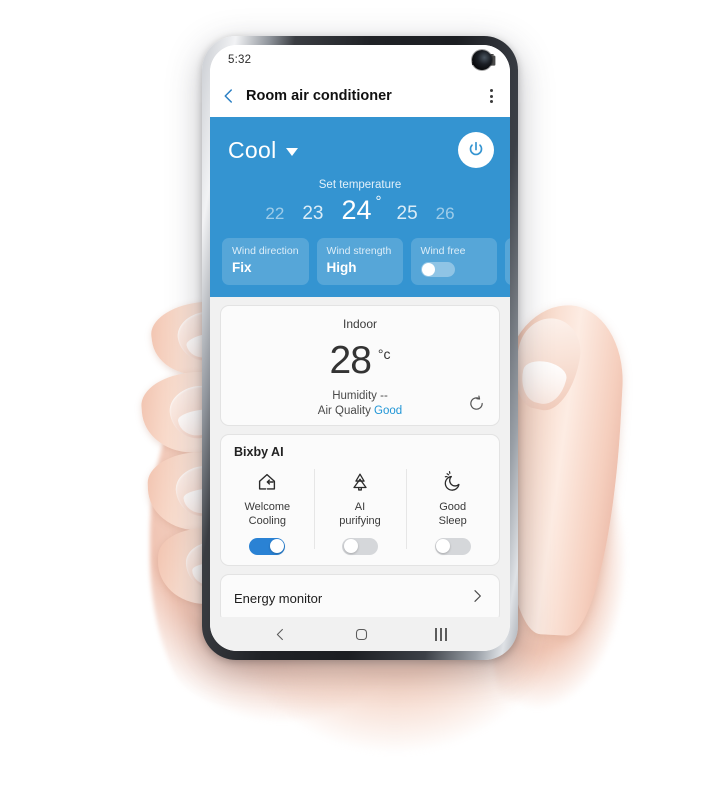 The width and height of the screenshot is (720, 790). I want to click on bixby-item-label: AI purifying, so click(360, 514).